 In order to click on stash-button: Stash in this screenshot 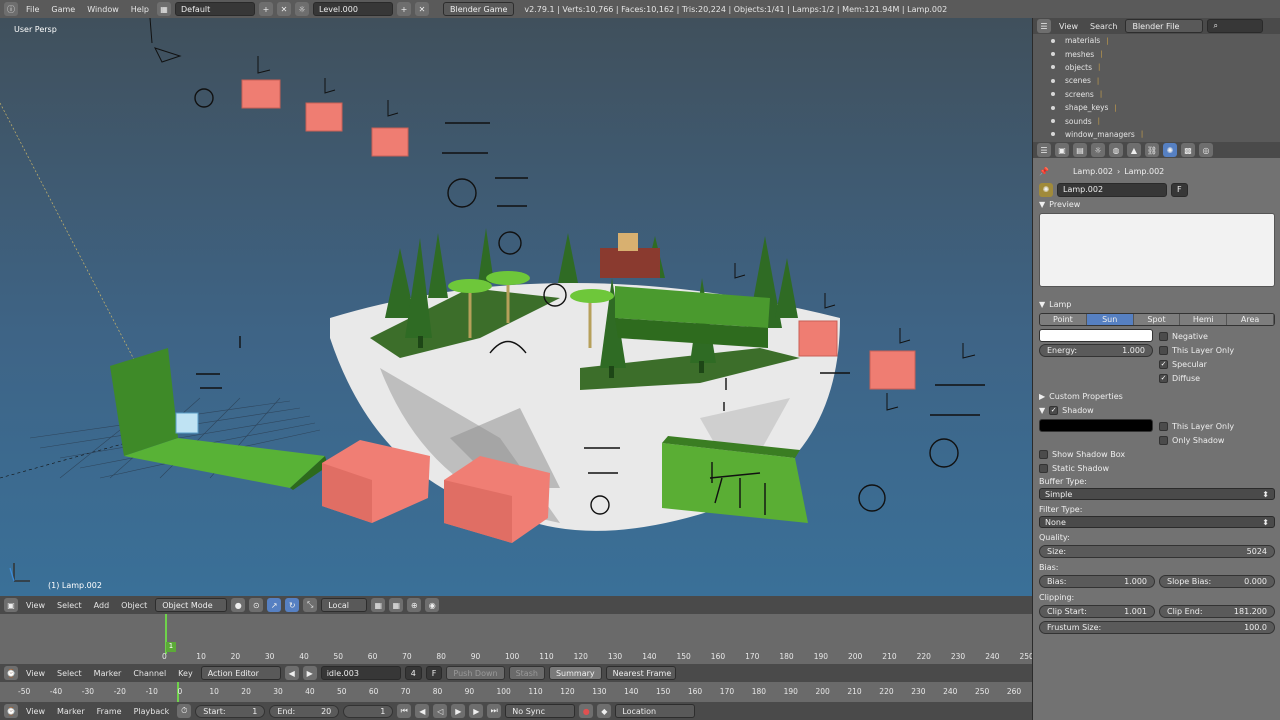, I will do `click(526, 673)`.